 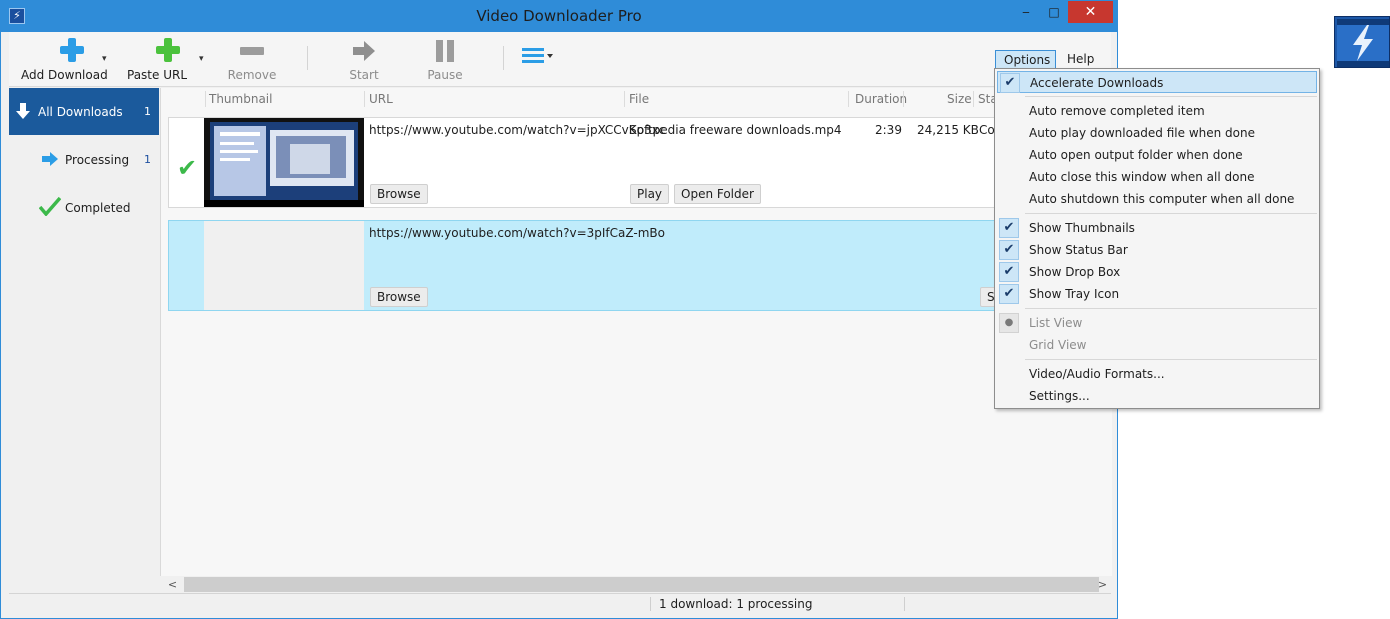 What do you see at coordinates (1157, 272) in the screenshot?
I see `menu-item-show-drop-box: ✔ Show Drop Box` at bounding box center [1157, 272].